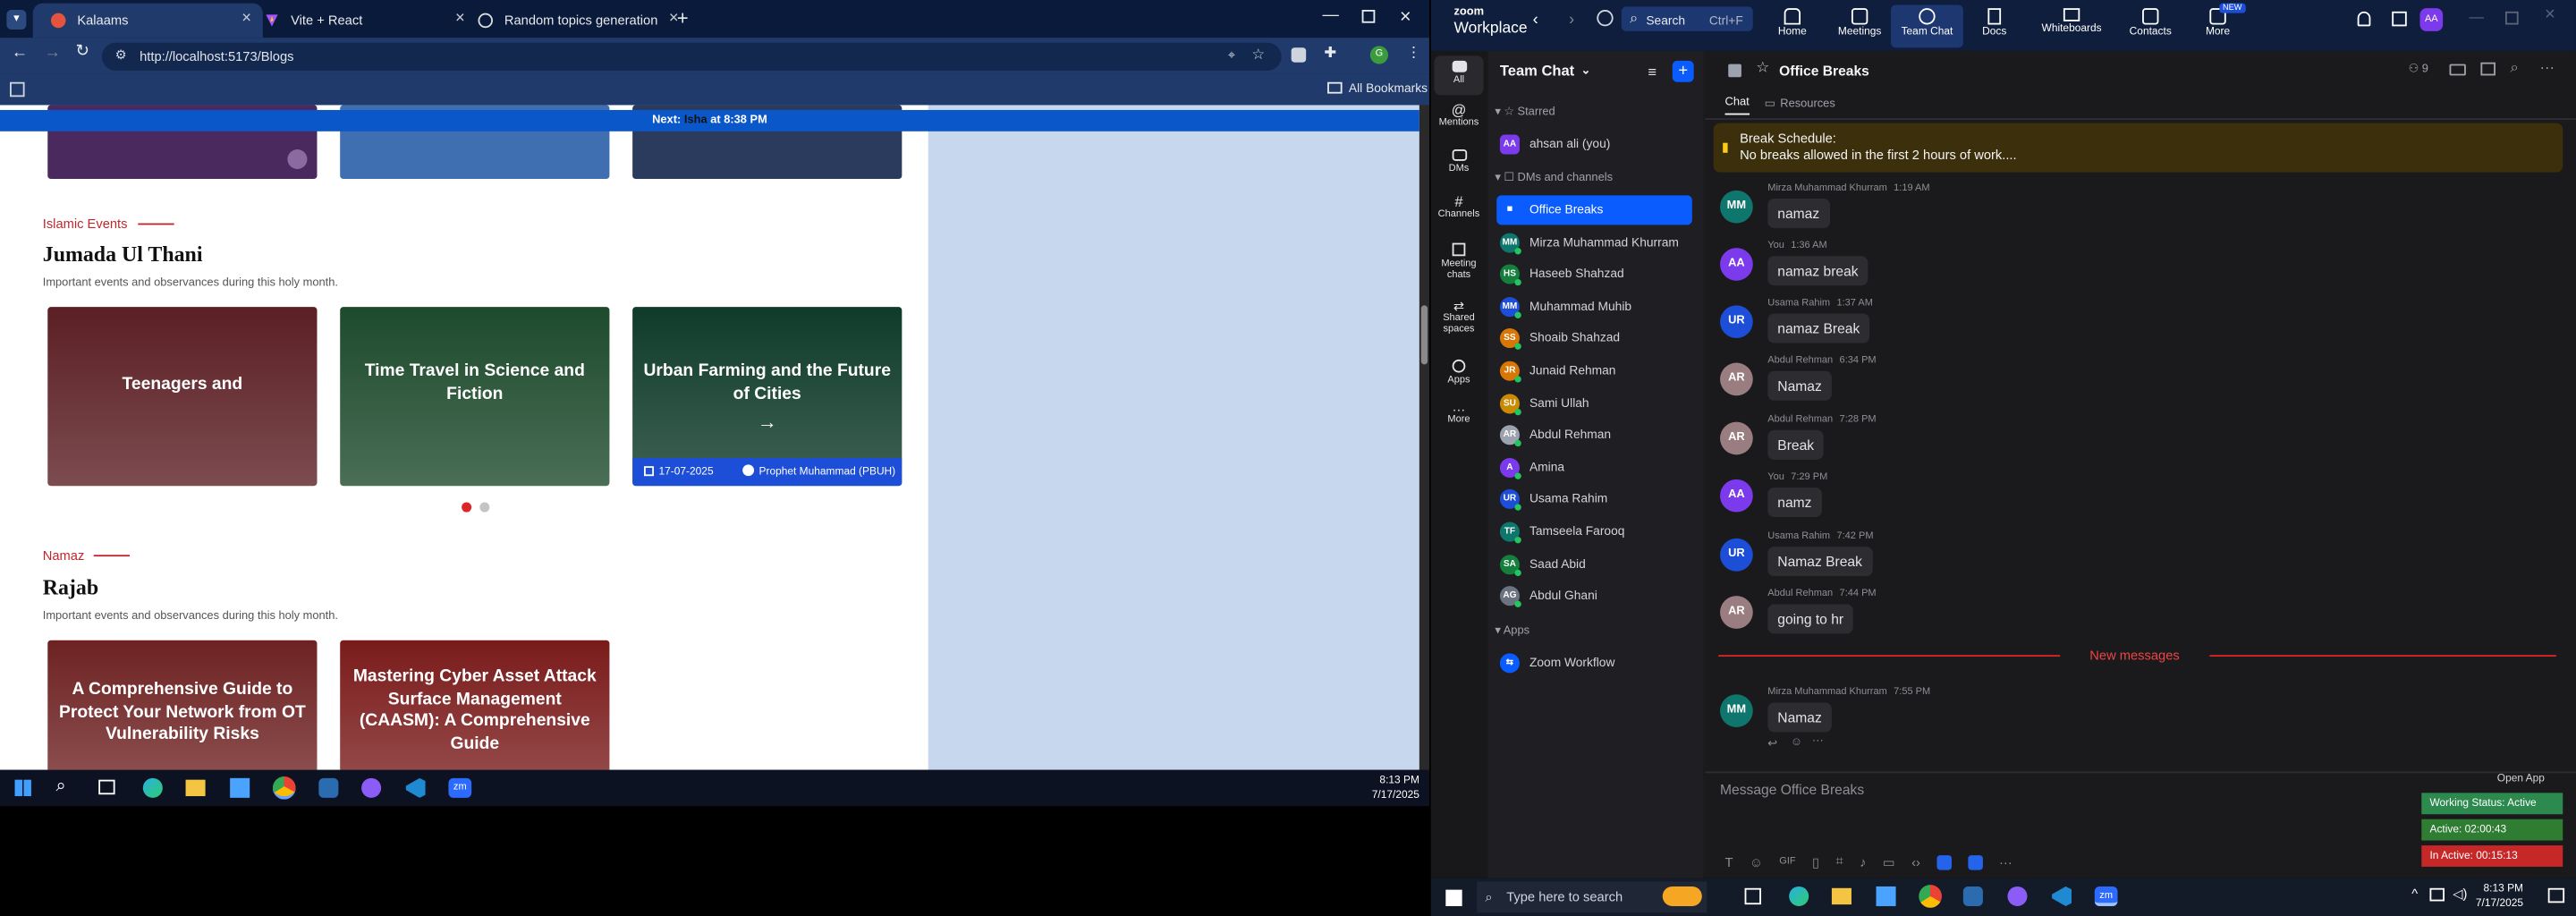 Image resolution: width=2576 pixels, height=916 pixels. I want to click on zoom-minimize: —, so click(2477, 16).